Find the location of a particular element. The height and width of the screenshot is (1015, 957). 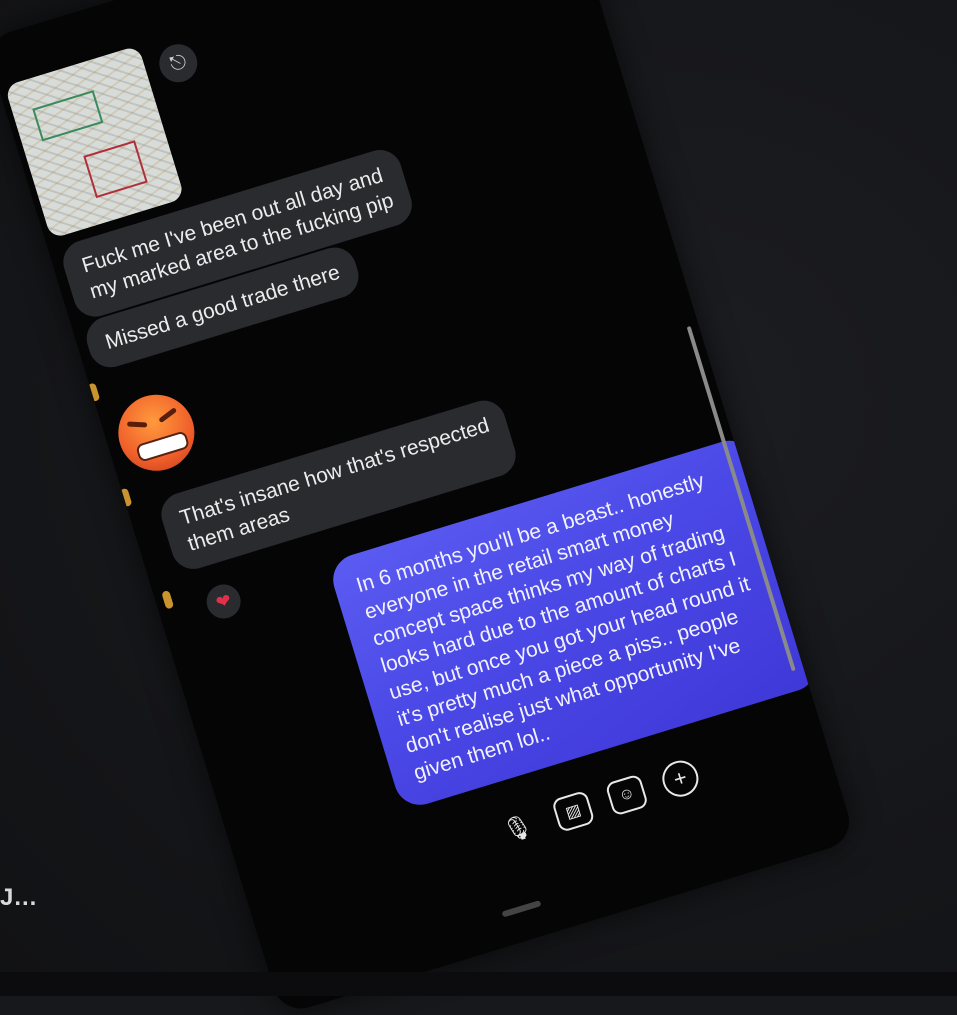

microphone-icon: 🎙 is located at coordinates (518, 828).